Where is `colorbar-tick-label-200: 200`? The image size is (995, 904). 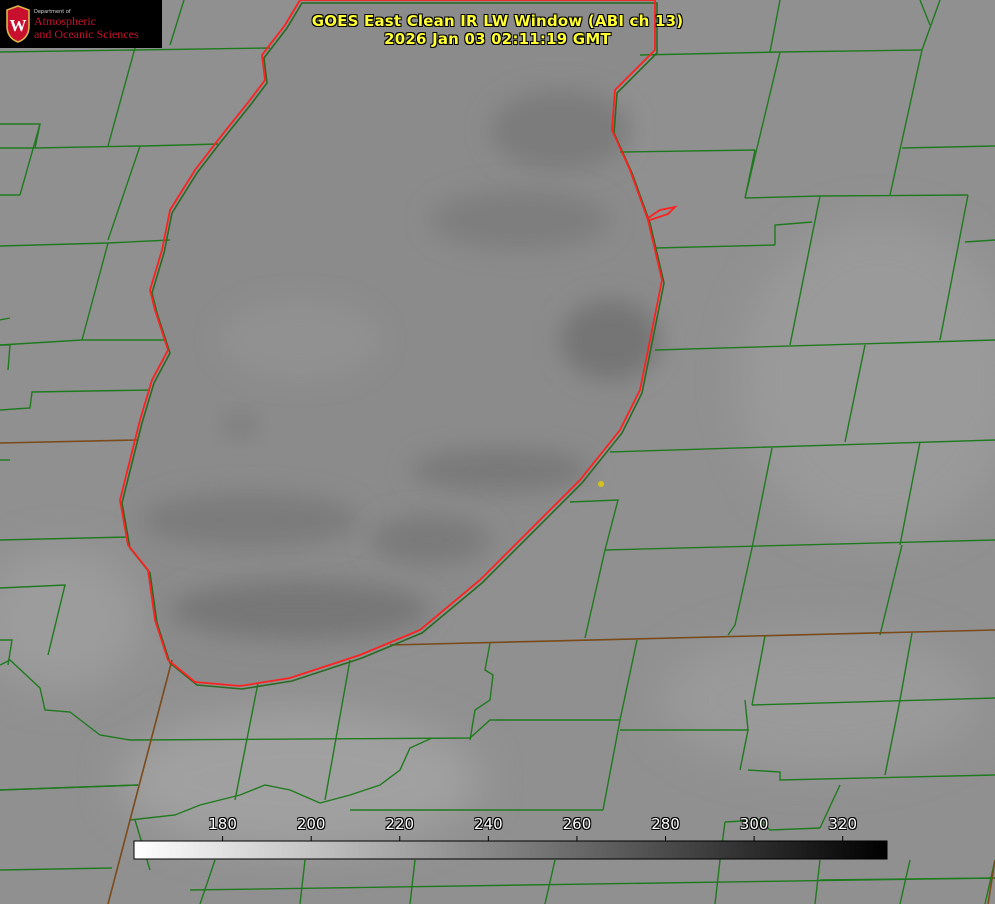
colorbar-tick-label-200: 200 is located at coordinates (311, 824).